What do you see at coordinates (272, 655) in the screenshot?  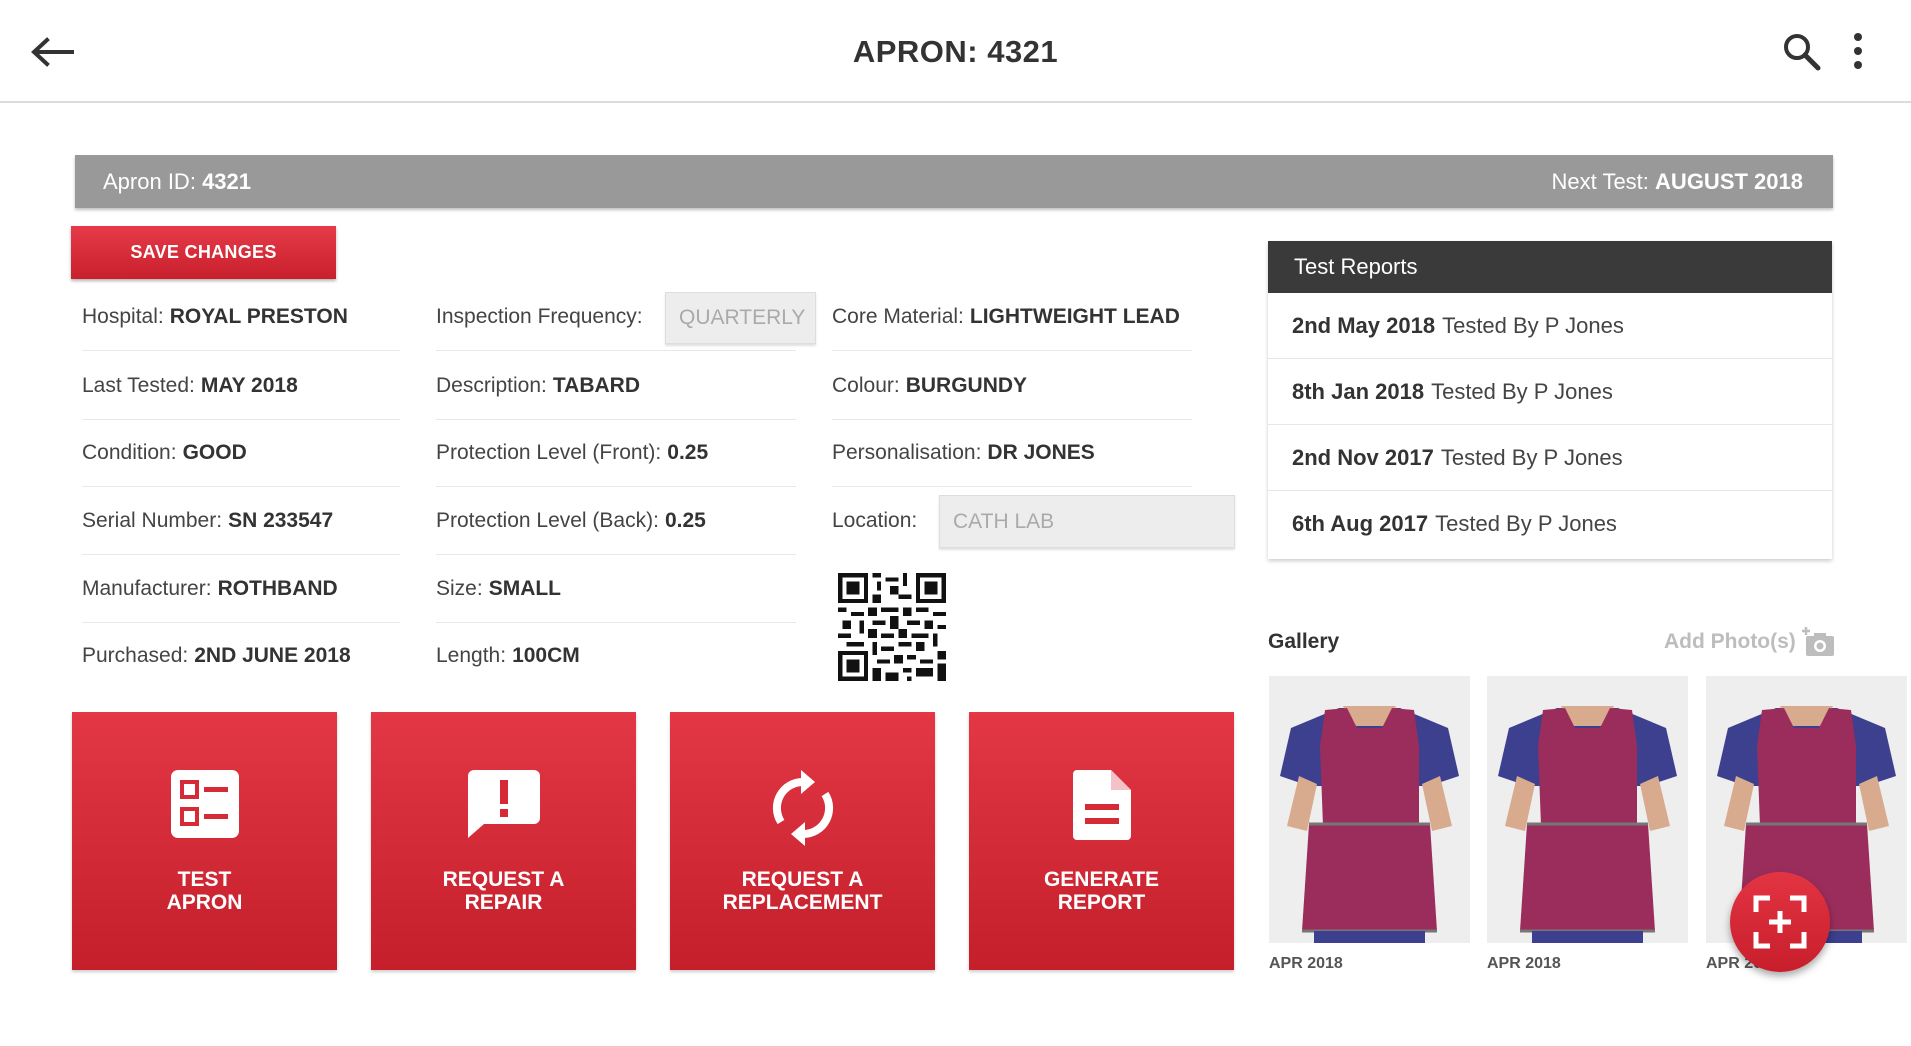 I see `field-value: 2ND JUNE 2018` at bounding box center [272, 655].